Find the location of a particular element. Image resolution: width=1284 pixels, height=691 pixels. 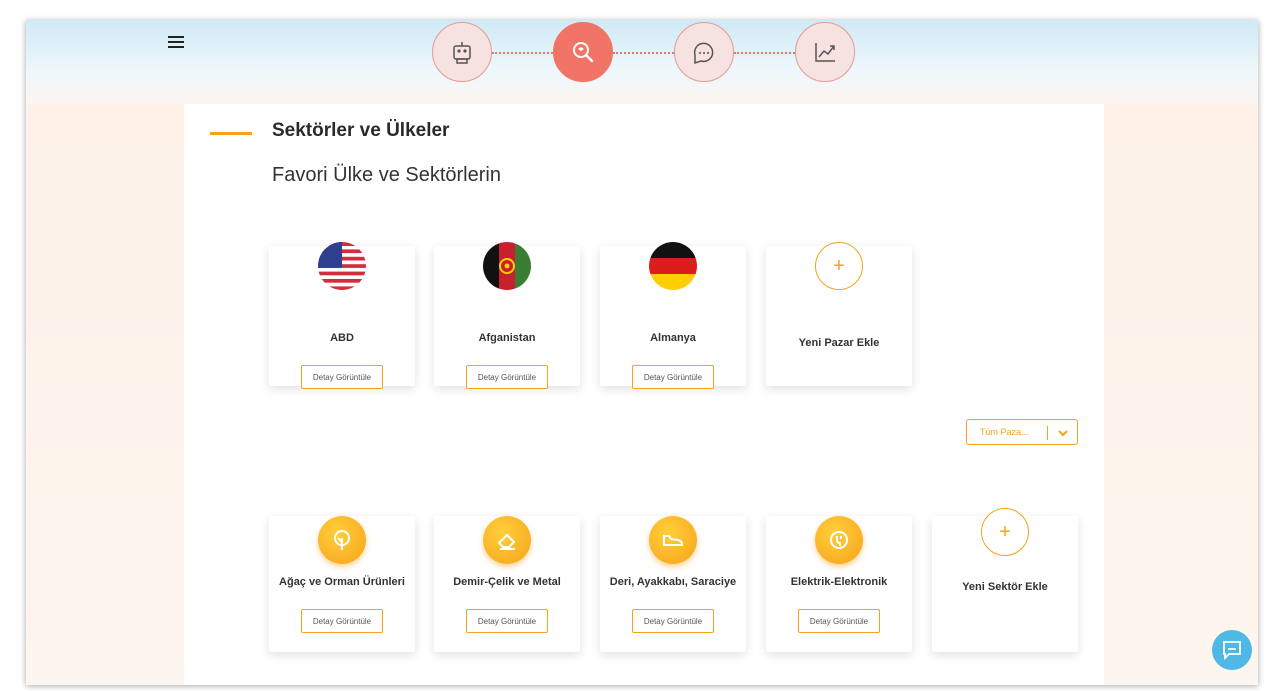

header is located at coordinates (642, 62).